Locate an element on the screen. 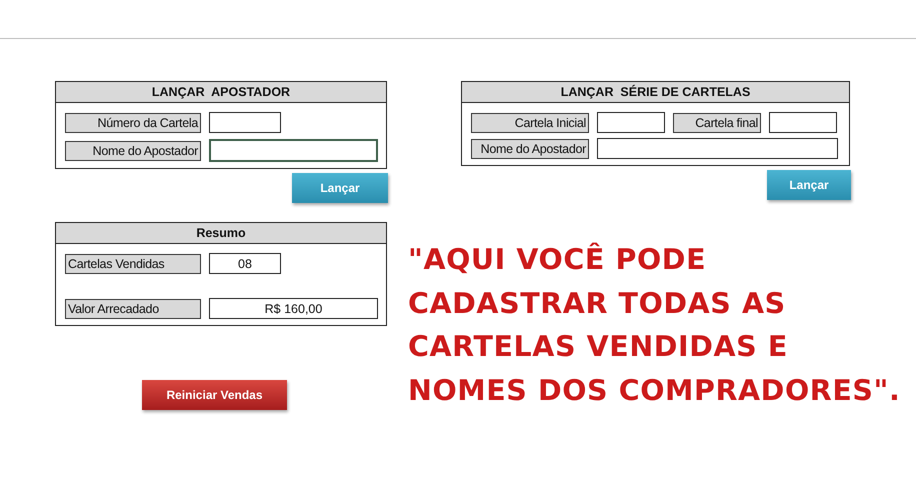  reset-button: Reiniciar Vendas is located at coordinates (214, 395).